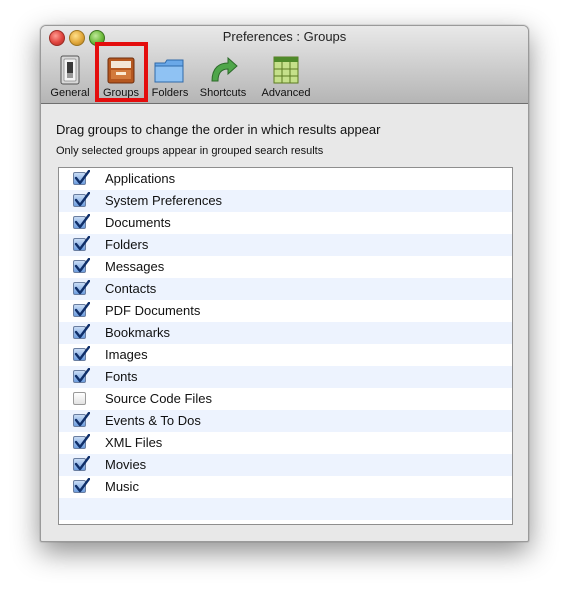 This screenshot has height=595, width=567. What do you see at coordinates (70, 72) in the screenshot?
I see `switch-icon` at bounding box center [70, 72].